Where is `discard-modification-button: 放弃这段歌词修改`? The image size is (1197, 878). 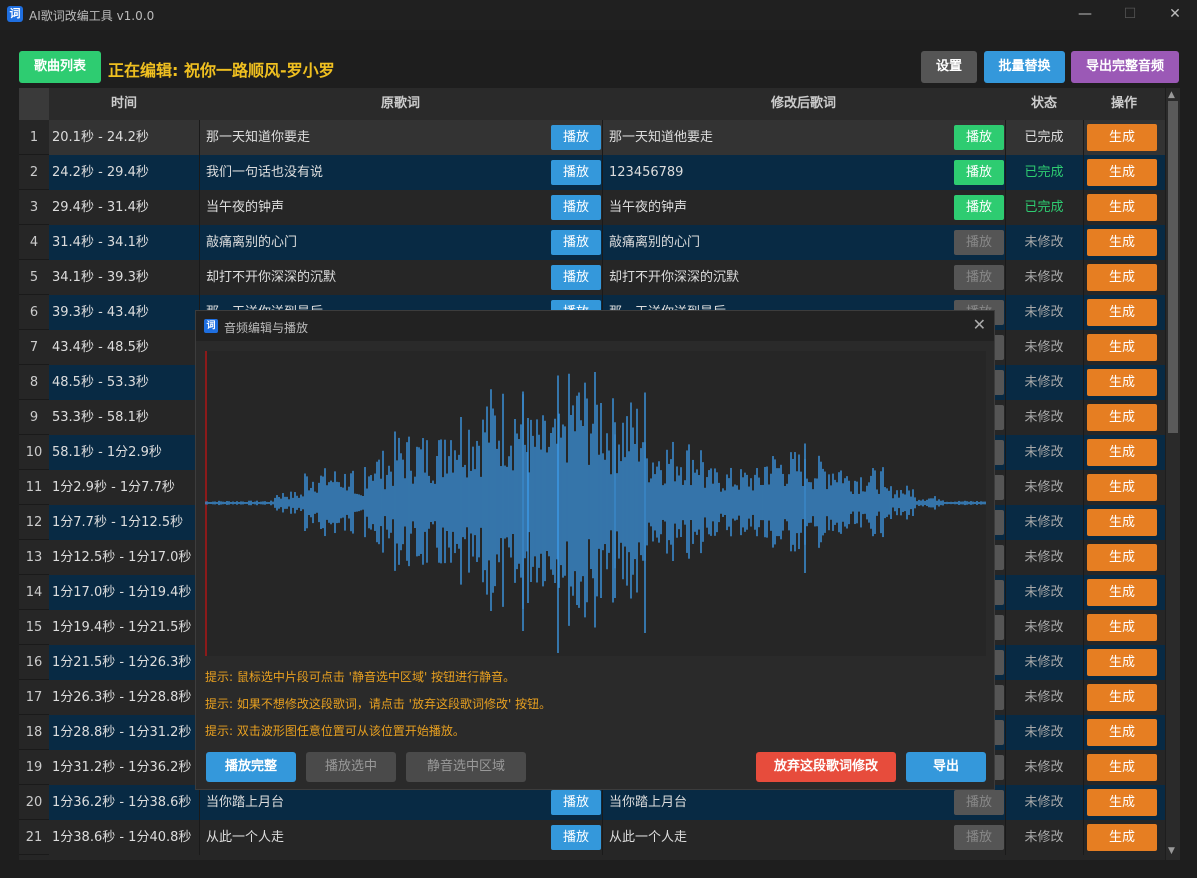 discard-modification-button: 放弃这段歌词修改 is located at coordinates (826, 767).